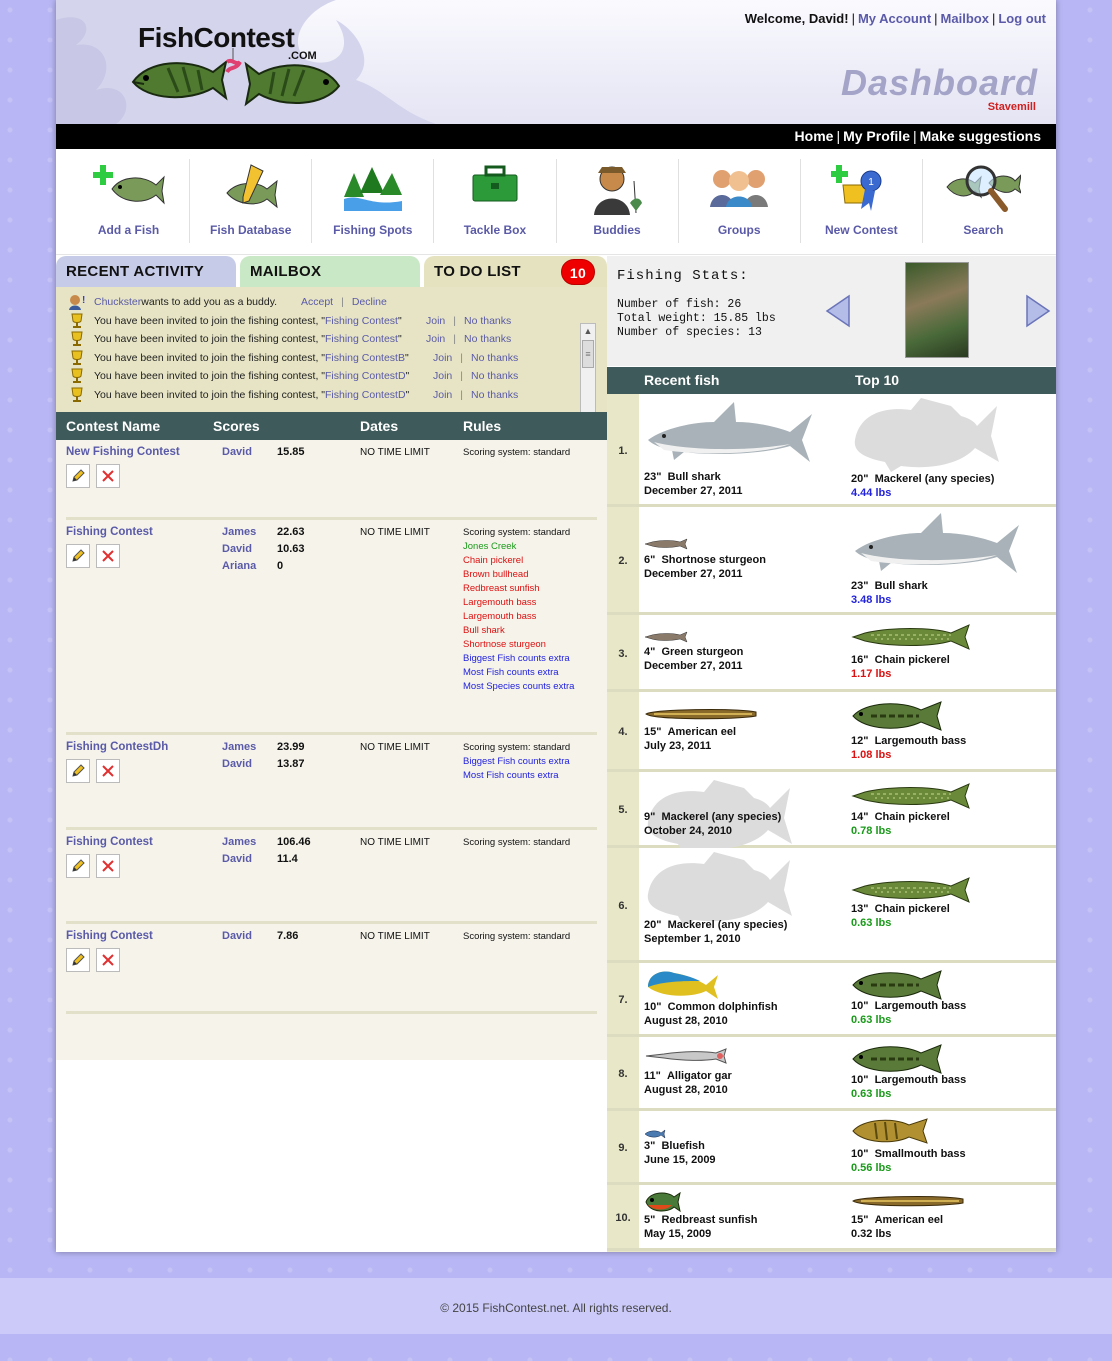 This screenshot has width=1112, height=1361. I want to click on buddy-name-link: Chuckster, so click(117, 302).